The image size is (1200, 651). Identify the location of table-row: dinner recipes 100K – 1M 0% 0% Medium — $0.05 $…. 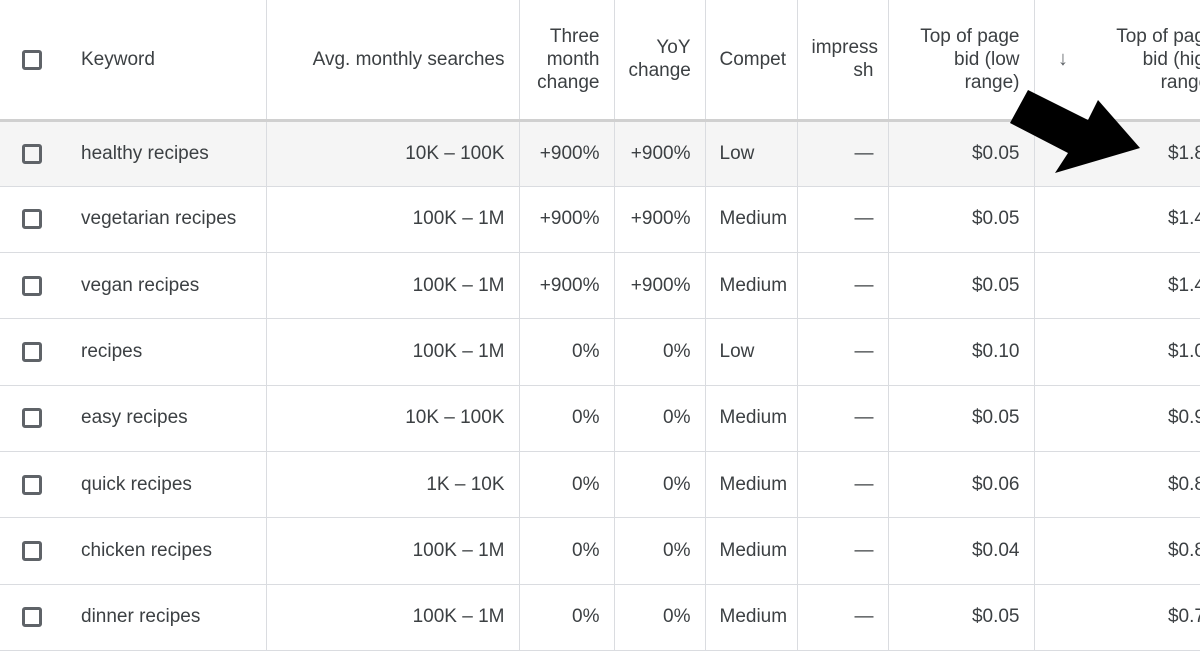
(600, 617).